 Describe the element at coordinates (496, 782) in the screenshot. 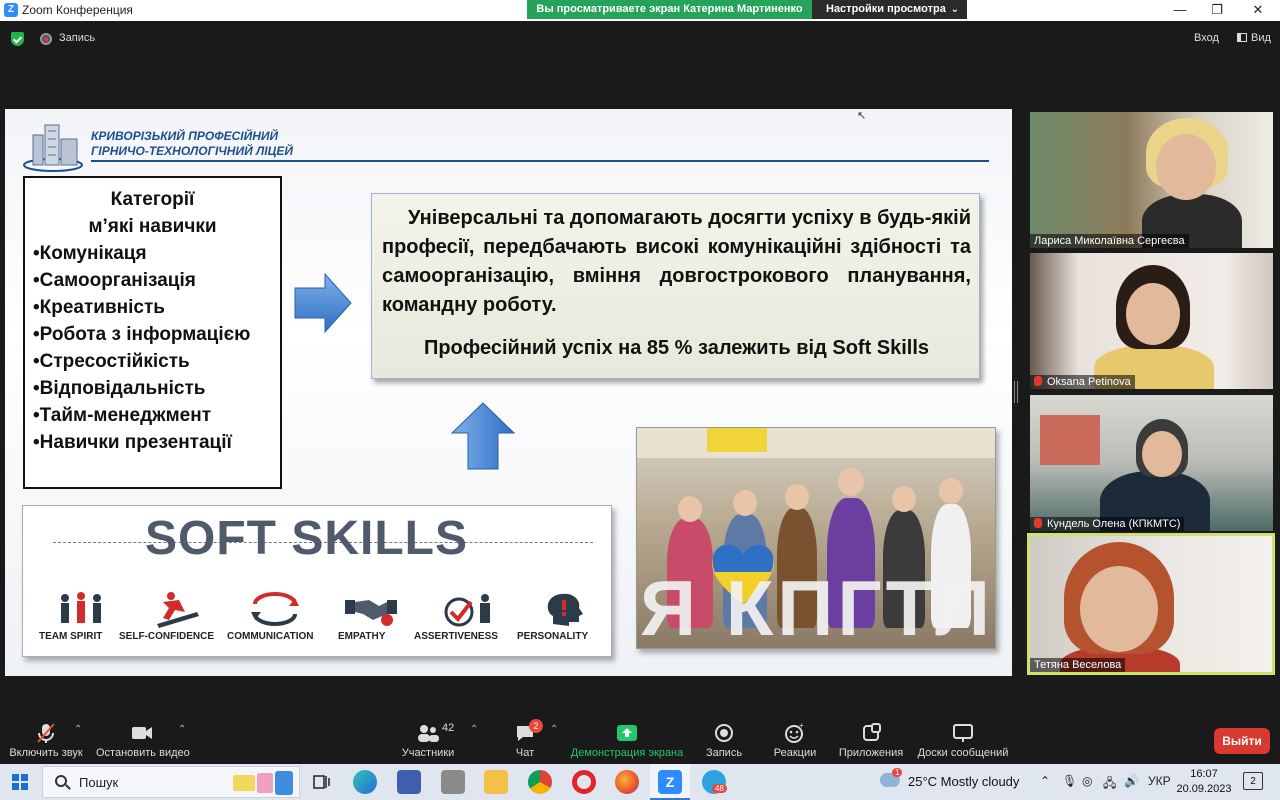

I see `file-explorer-icon` at that location.